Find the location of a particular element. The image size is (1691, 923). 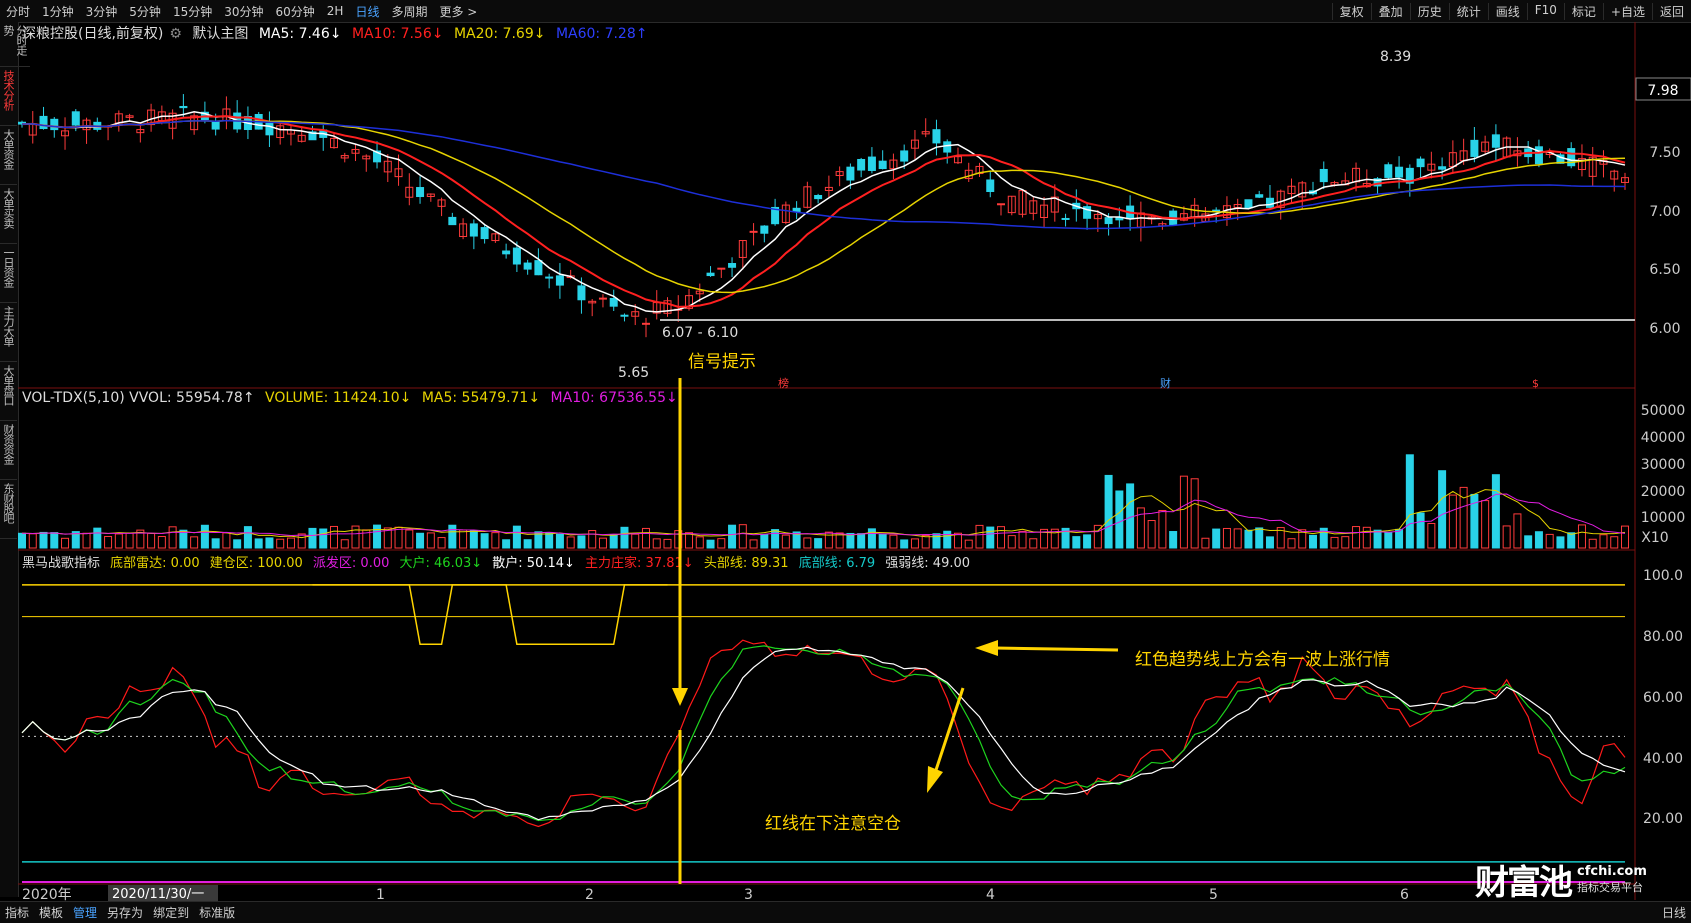

warn-arrow is located at coordinates (946, 740).